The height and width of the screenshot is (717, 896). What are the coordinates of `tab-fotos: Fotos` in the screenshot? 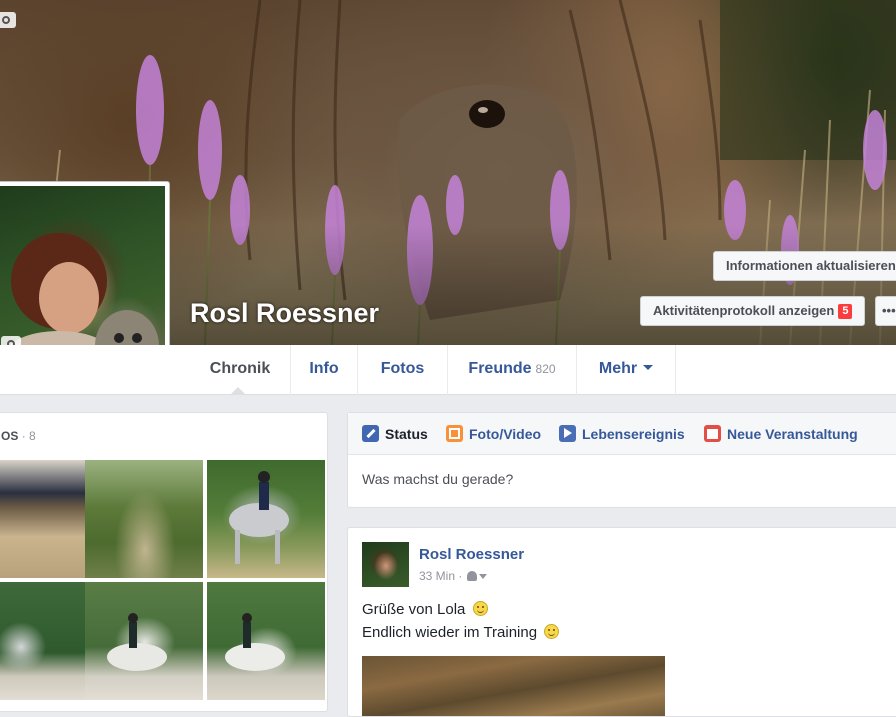 It's located at (403, 370).